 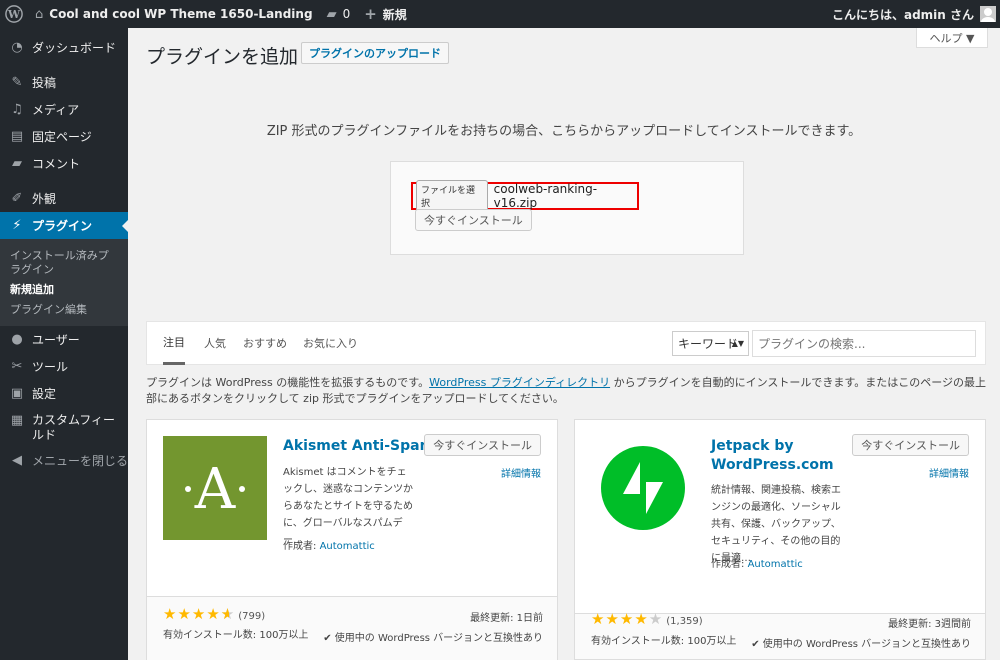 I want to click on tab-featured: 注目, so click(x=174, y=343).